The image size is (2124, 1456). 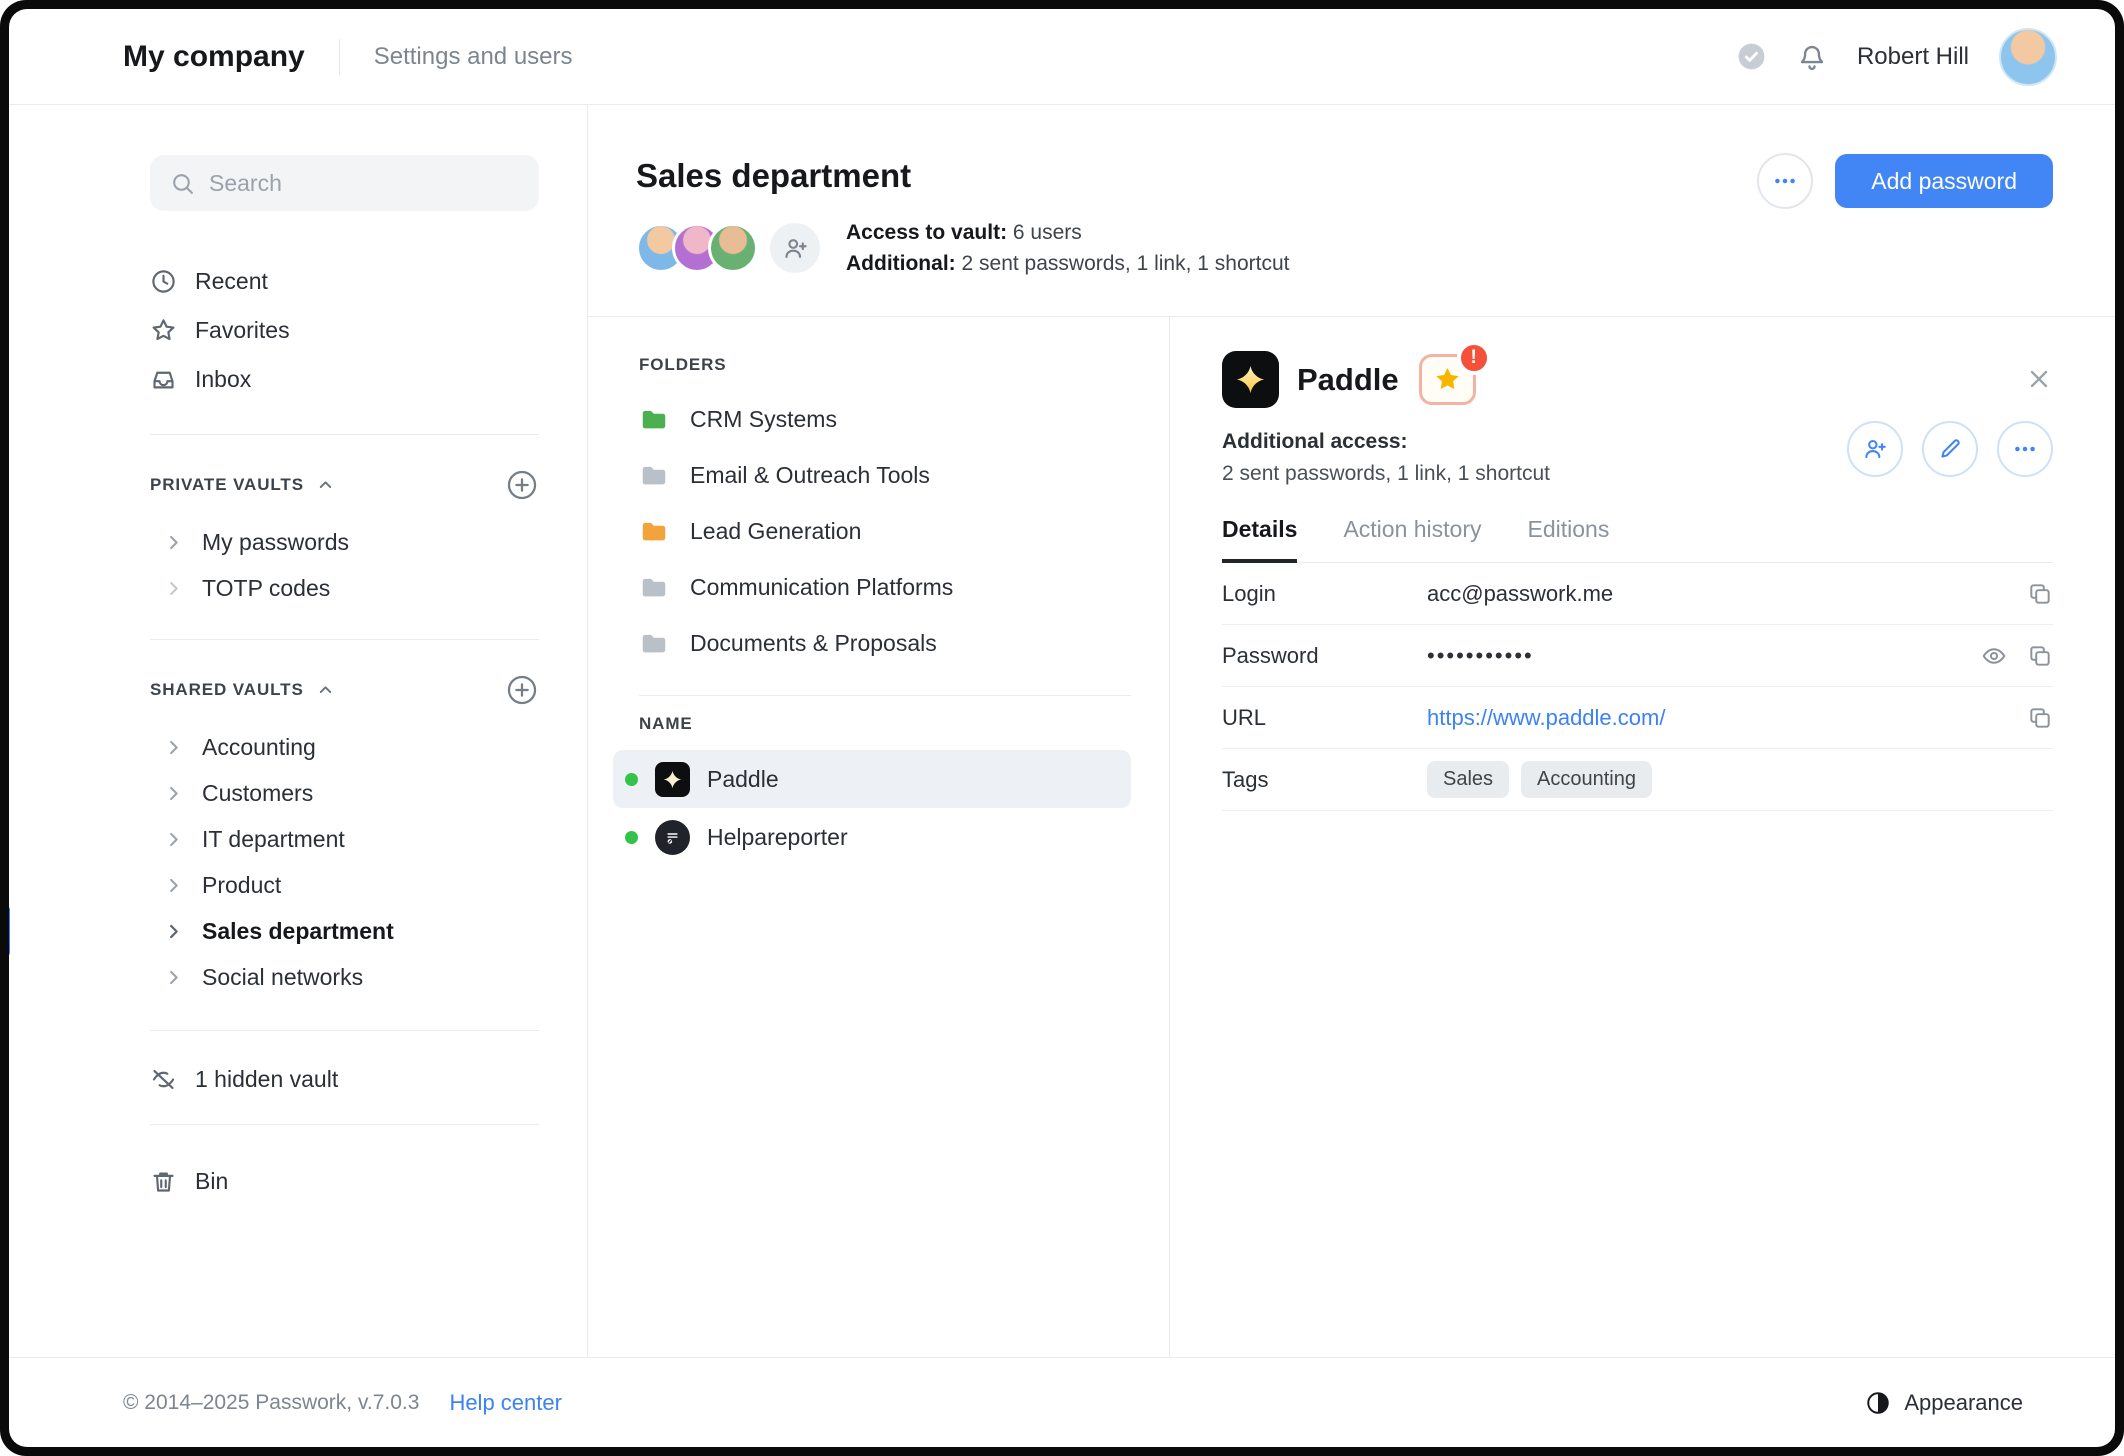 What do you see at coordinates (1637, 594) in the screenshot?
I see `field-login: Login acc@passwork.me` at bounding box center [1637, 594].